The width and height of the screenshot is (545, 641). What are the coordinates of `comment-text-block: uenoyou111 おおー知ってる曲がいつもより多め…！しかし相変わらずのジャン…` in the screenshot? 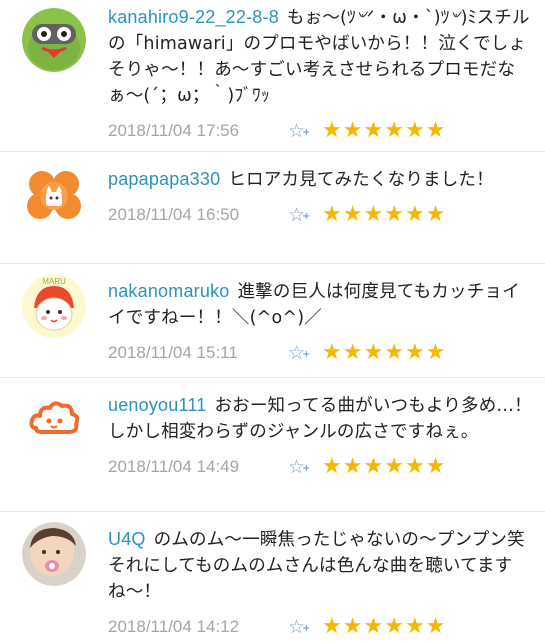 It's located at (321, 418).